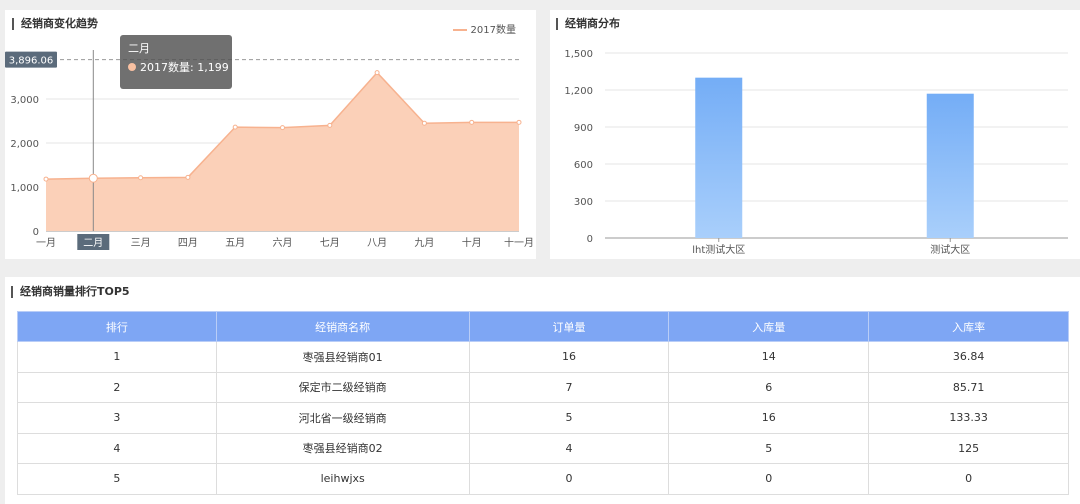  Describe the element at coordinates (968, 387) in the screenshot. I see `table-cell: 85.71` at that location.